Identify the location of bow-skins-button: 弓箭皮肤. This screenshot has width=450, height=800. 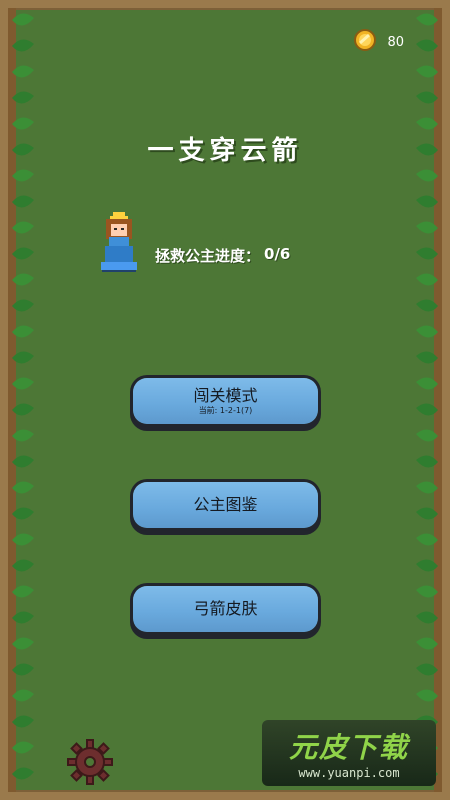
(225, 609).